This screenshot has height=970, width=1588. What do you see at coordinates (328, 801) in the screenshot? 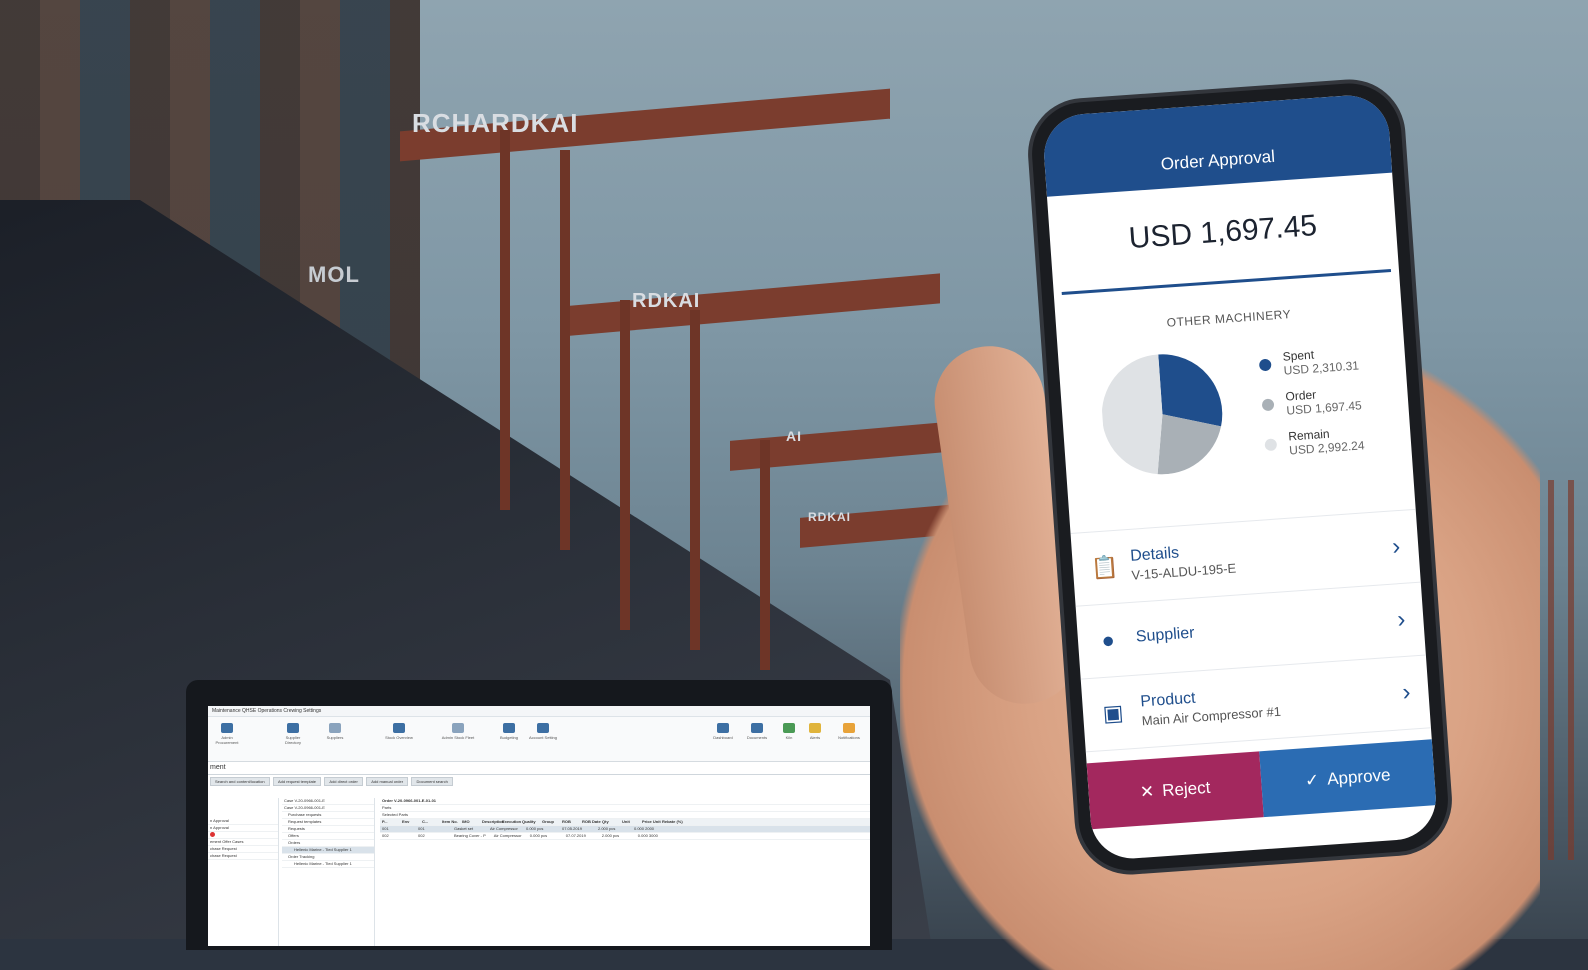
I see `case-selector: Case V-20-0966-001-E` at bounding box center [328, 801].